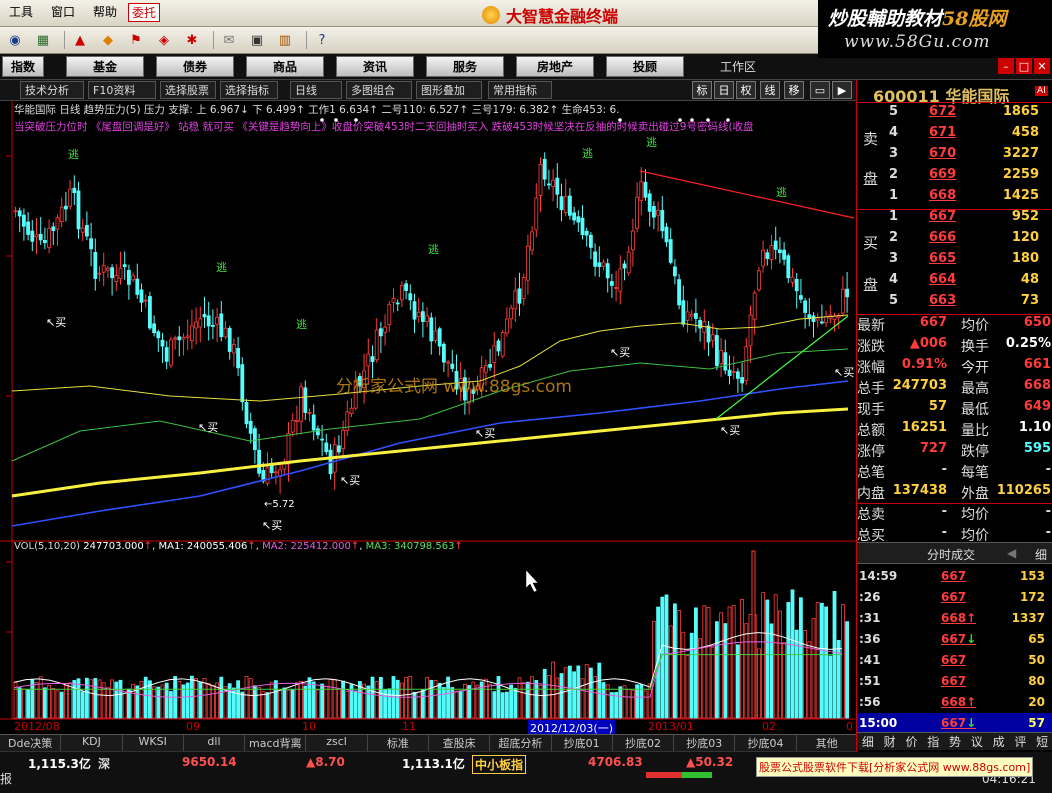 This screenshot has height=793, width=1052. I want to click on trade-detail-toggle: 细, so click(1041, 554).